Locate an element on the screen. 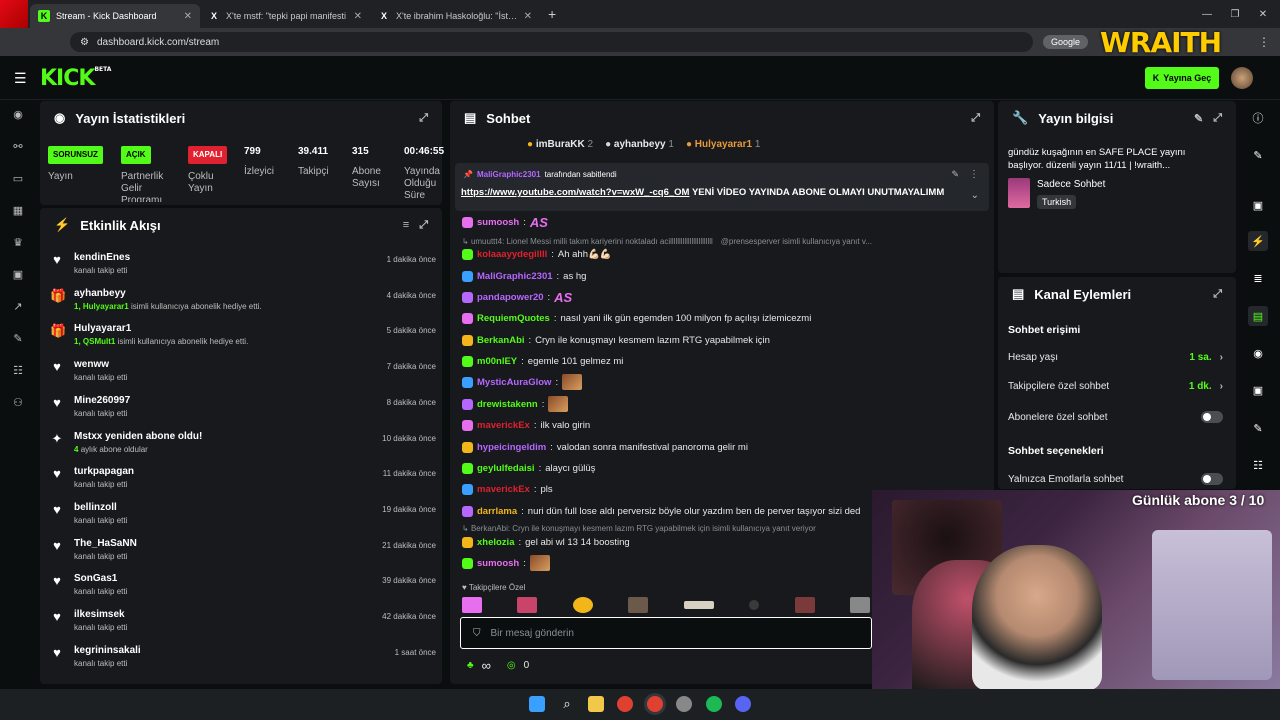  activity-user: wenww is located at coordinates (100, 364).